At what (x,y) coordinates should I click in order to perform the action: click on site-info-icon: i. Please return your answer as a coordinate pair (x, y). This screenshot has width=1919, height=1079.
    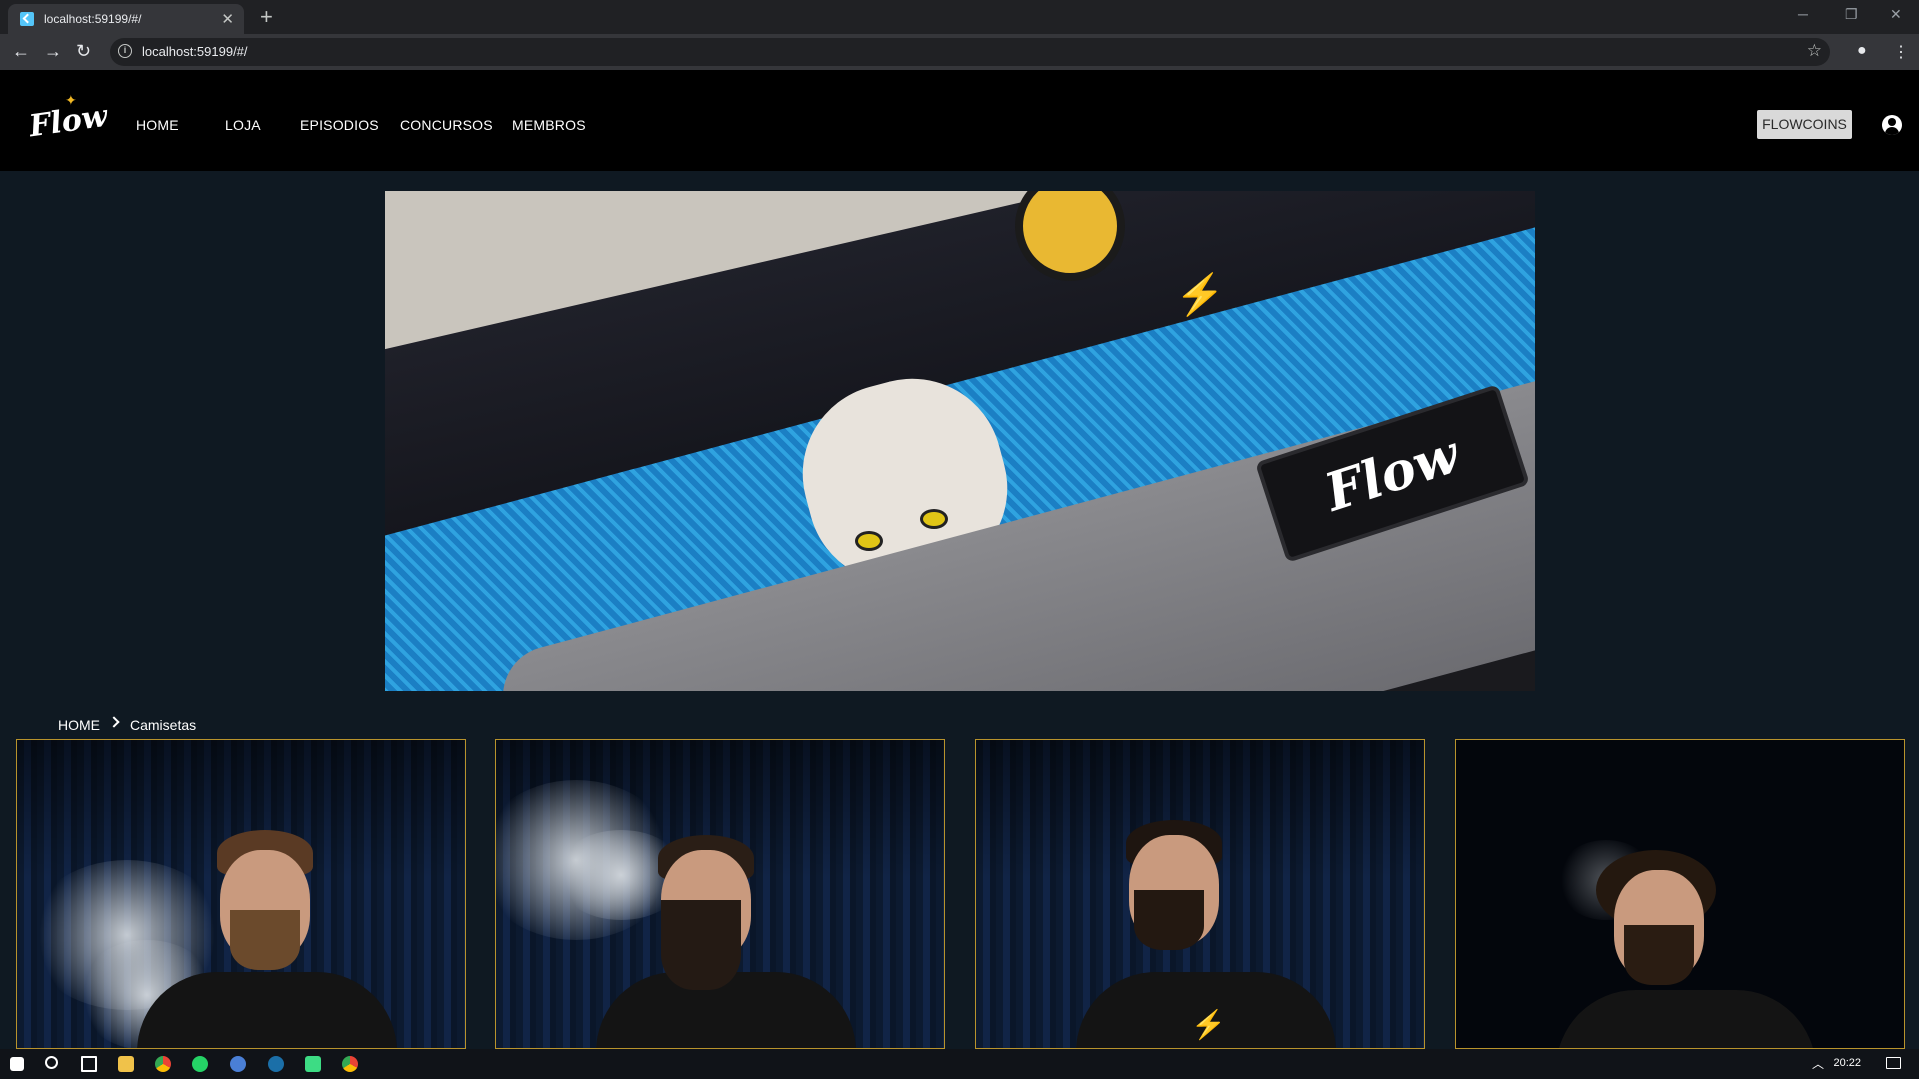
    Looking at the image, I should click on (125, 51).